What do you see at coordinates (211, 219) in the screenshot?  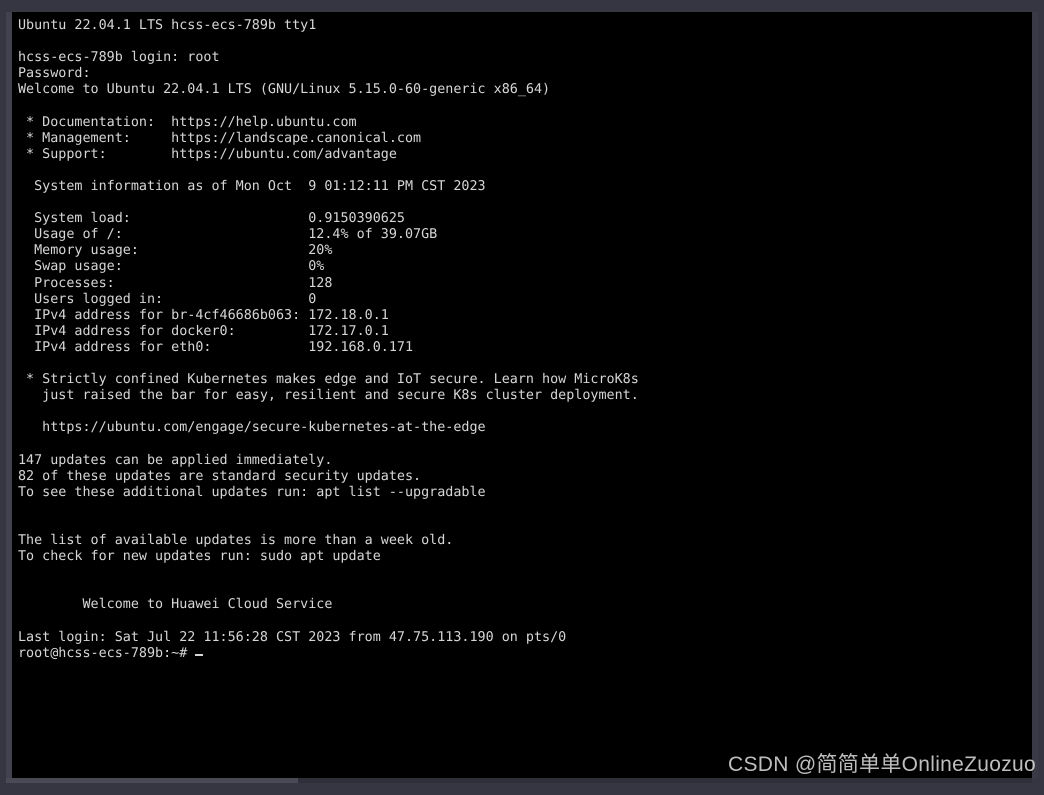 I see `terminal-line: System load: 0.9150390625` at bounding box center [211, 219].